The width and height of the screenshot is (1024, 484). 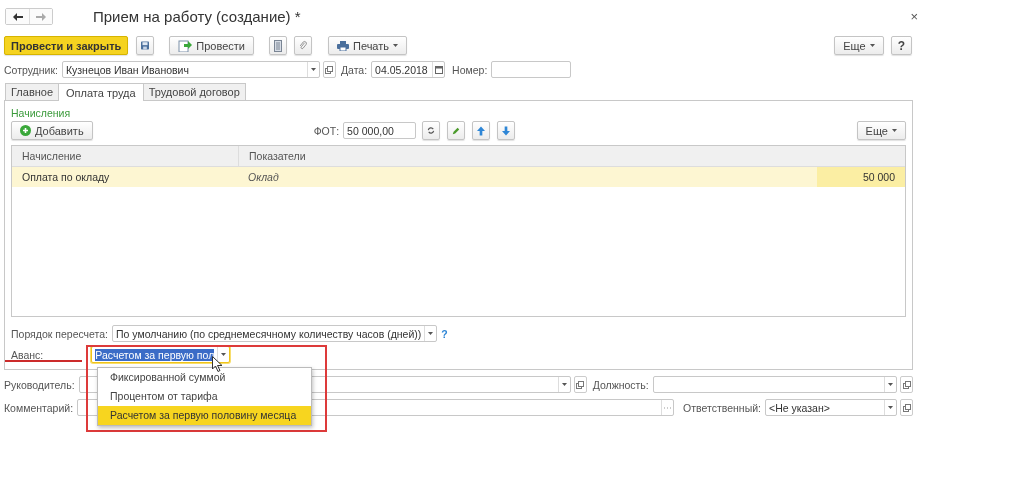 What do you see at coordinates (275, 333) in the screenshot?
I see `recalc-field: По умолчанию (по среднемесячному количеству часов (дней))` at bounding box center [275, 333].